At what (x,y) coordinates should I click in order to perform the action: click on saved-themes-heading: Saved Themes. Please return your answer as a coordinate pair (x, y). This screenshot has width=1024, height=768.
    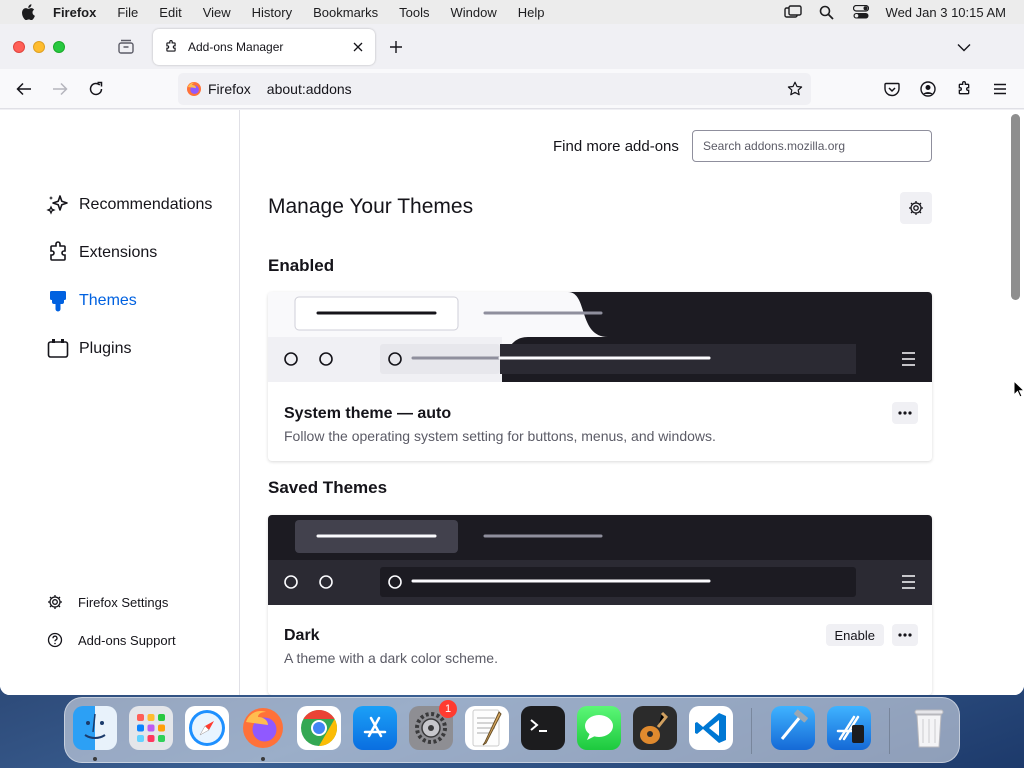
    Looking at the image, I should click on (328, 487).